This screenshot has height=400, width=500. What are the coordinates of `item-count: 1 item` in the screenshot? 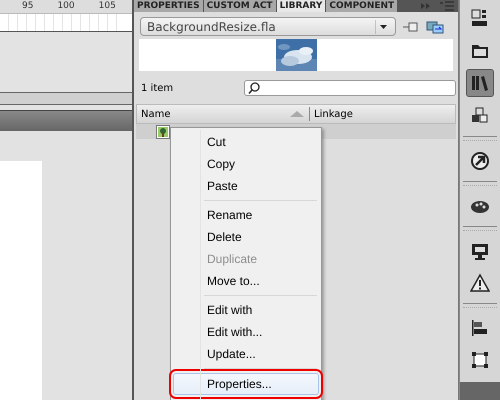 It's located at (157, 88).